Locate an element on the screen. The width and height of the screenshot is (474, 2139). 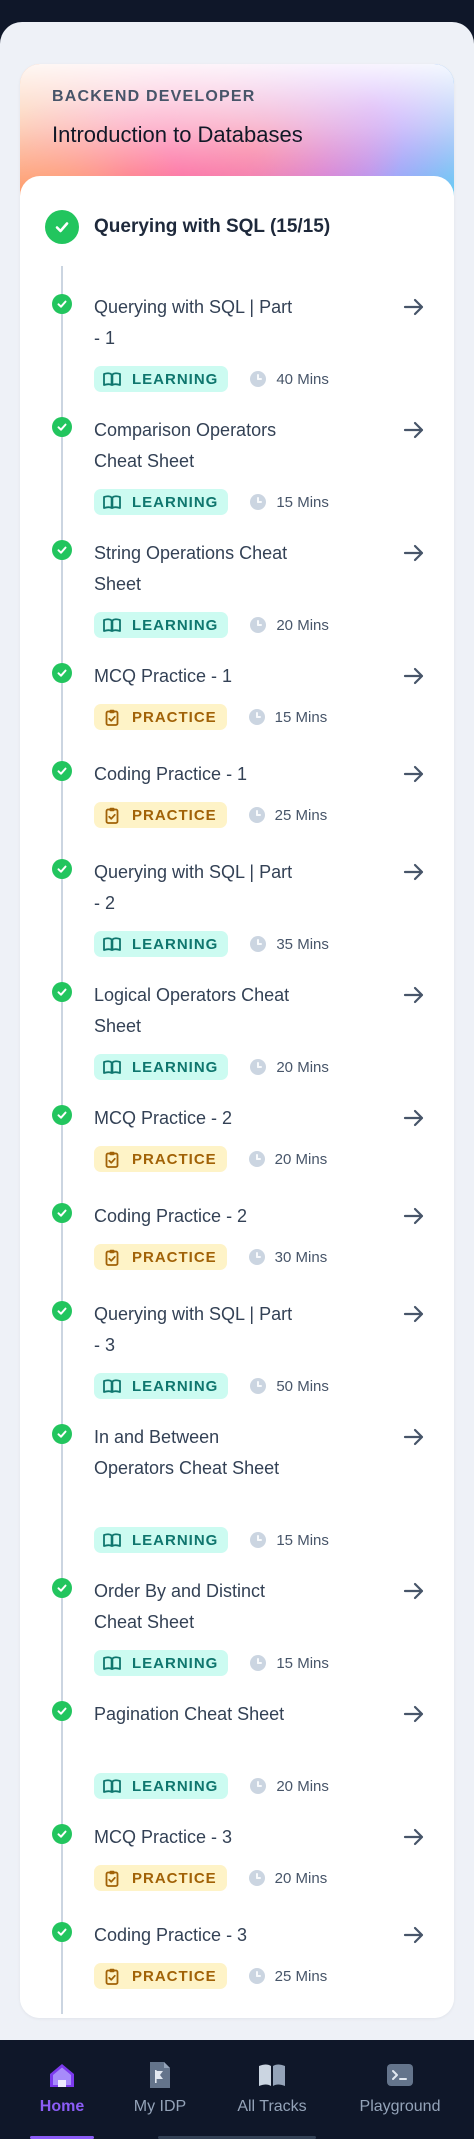
topic-meta: LEARNING 15 Mins is located at coordinates (211, 502).